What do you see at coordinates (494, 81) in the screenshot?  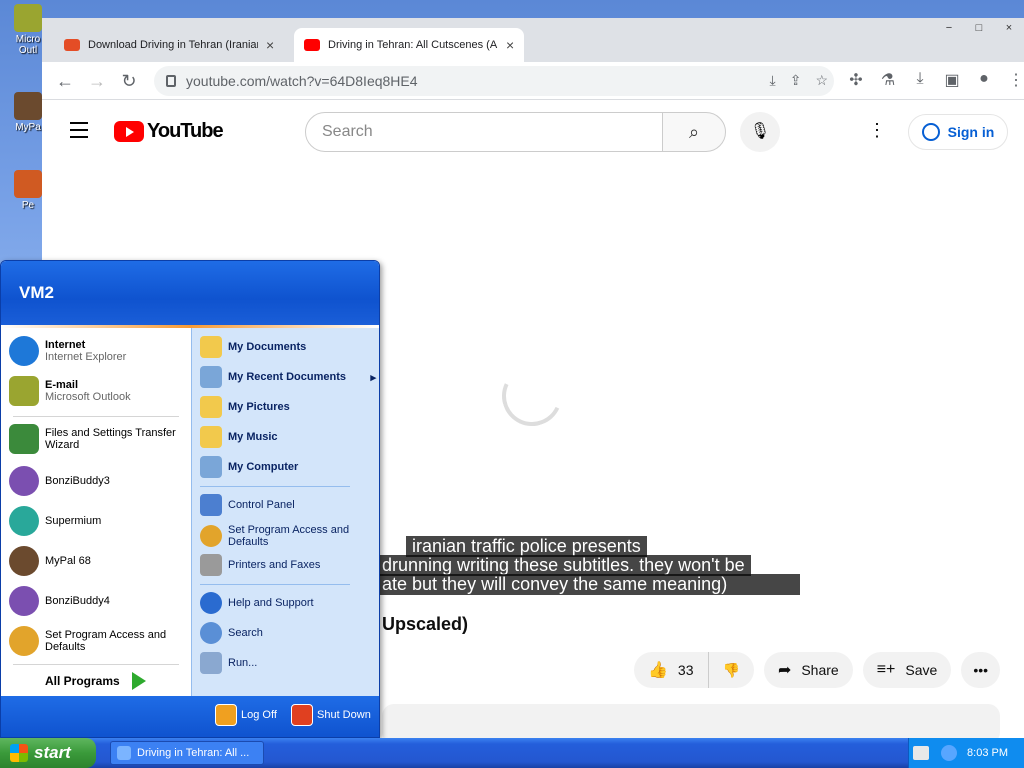 I see `address-bar: youtube.com/watch?v=64D8Ieq8HE4 ⤓ ⇪ ☆` at bounding box center [494, 81].